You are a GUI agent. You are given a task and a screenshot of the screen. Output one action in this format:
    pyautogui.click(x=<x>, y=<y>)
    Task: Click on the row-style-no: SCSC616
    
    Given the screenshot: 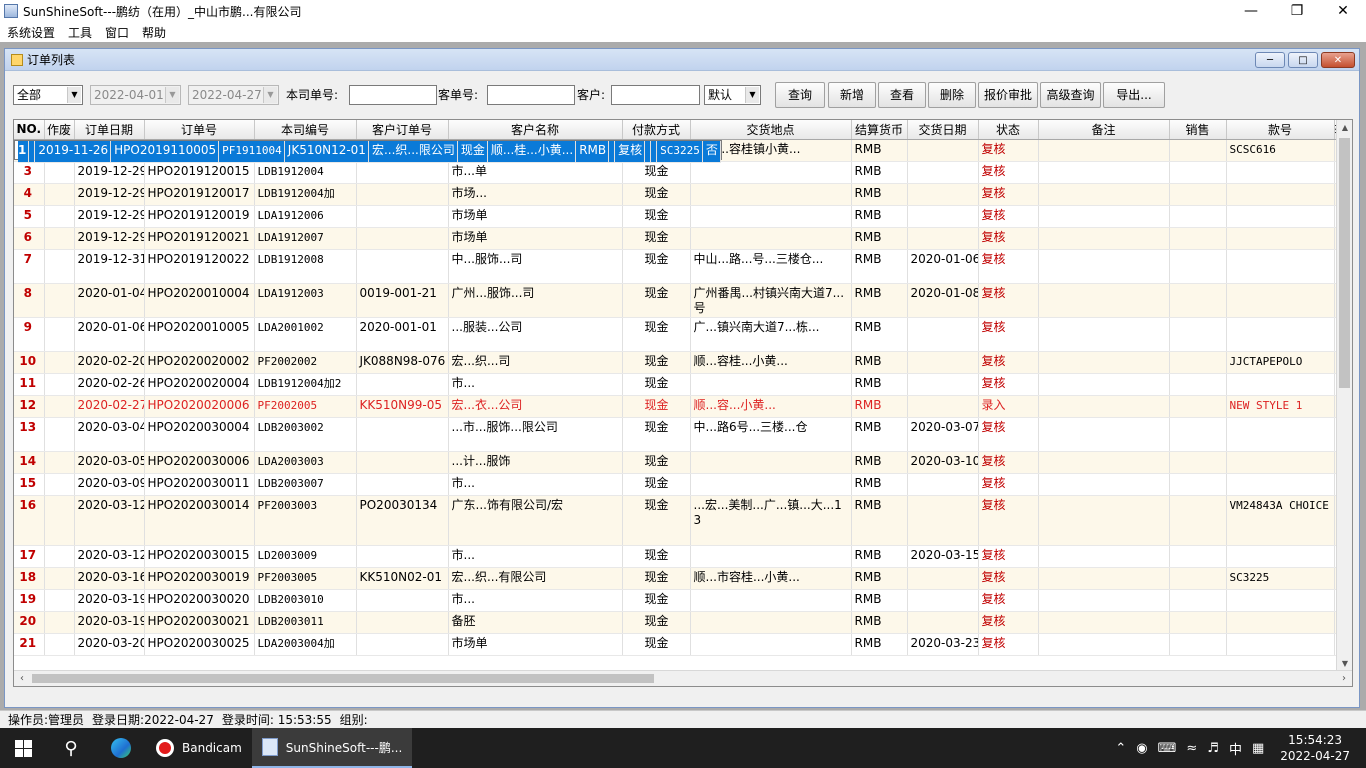 What is the action you would take?
    pyautogui.click(x=1280, y=150)
    